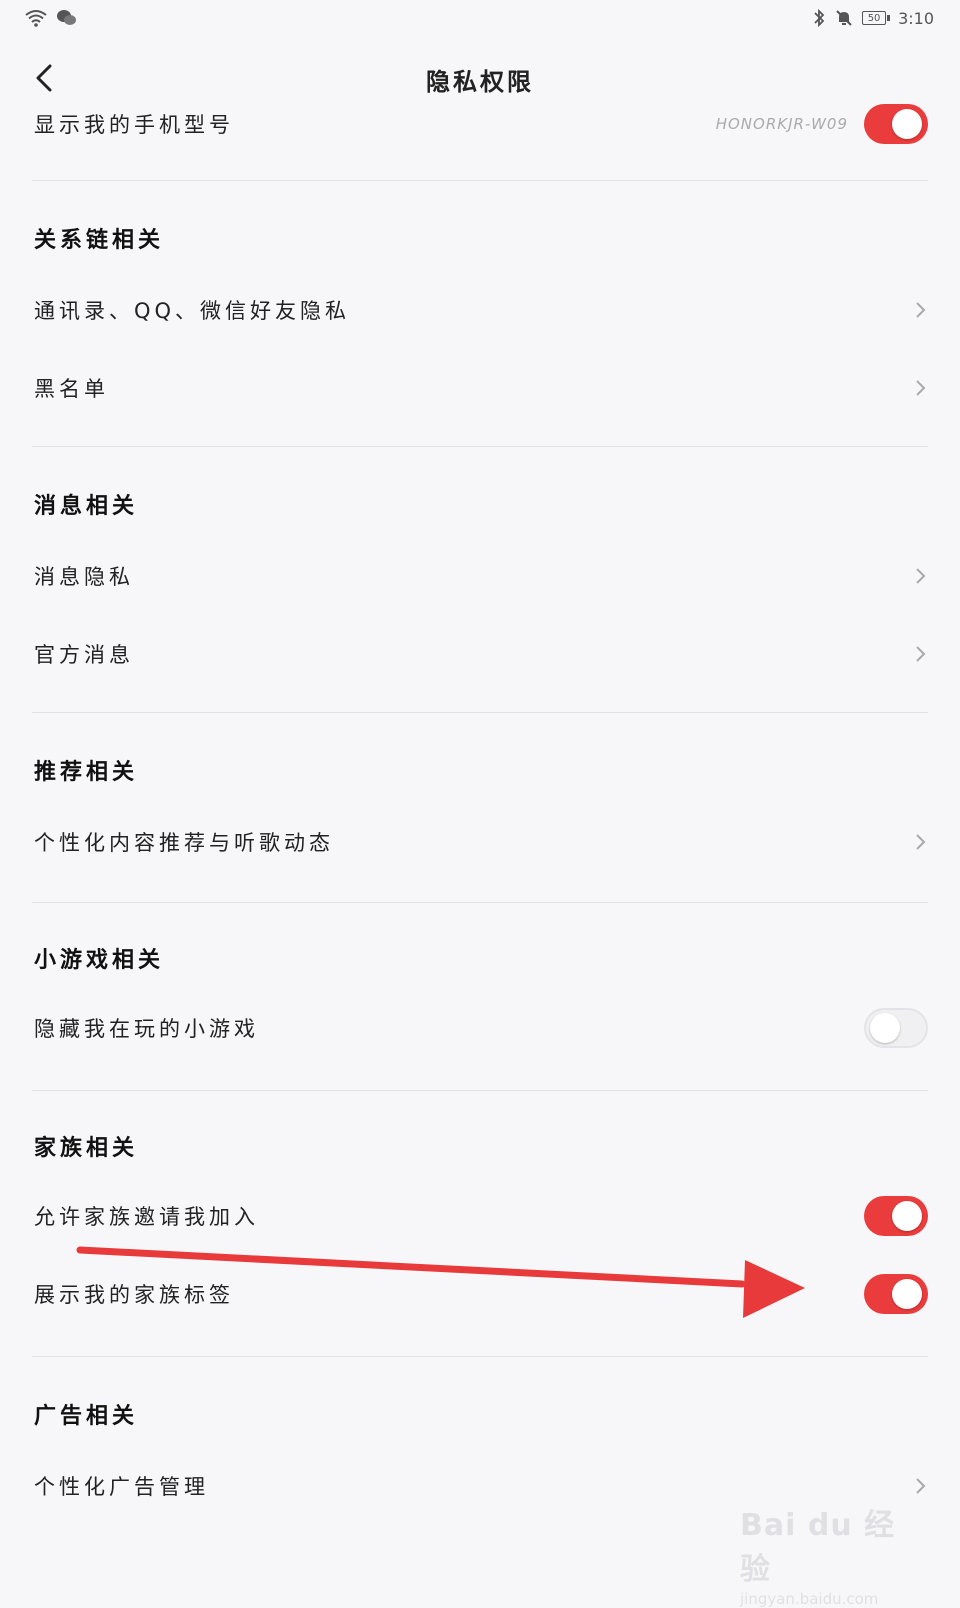 The image size is (960, 1608). What do you see at coordinates (916, 18) in the screenshot?
I see `status-time: 3:10` at bounding box center [916, 18].